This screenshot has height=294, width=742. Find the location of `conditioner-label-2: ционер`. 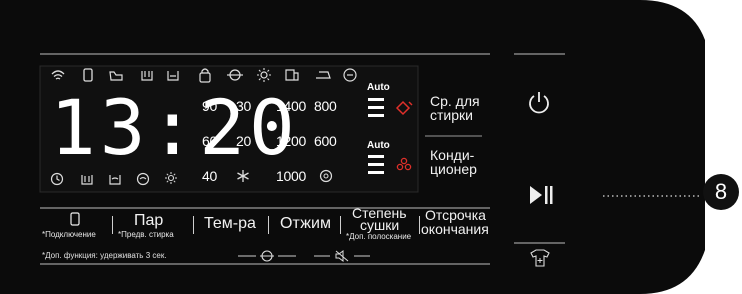

conditioner-label-2: ционер is located at coordinates (453, 169).